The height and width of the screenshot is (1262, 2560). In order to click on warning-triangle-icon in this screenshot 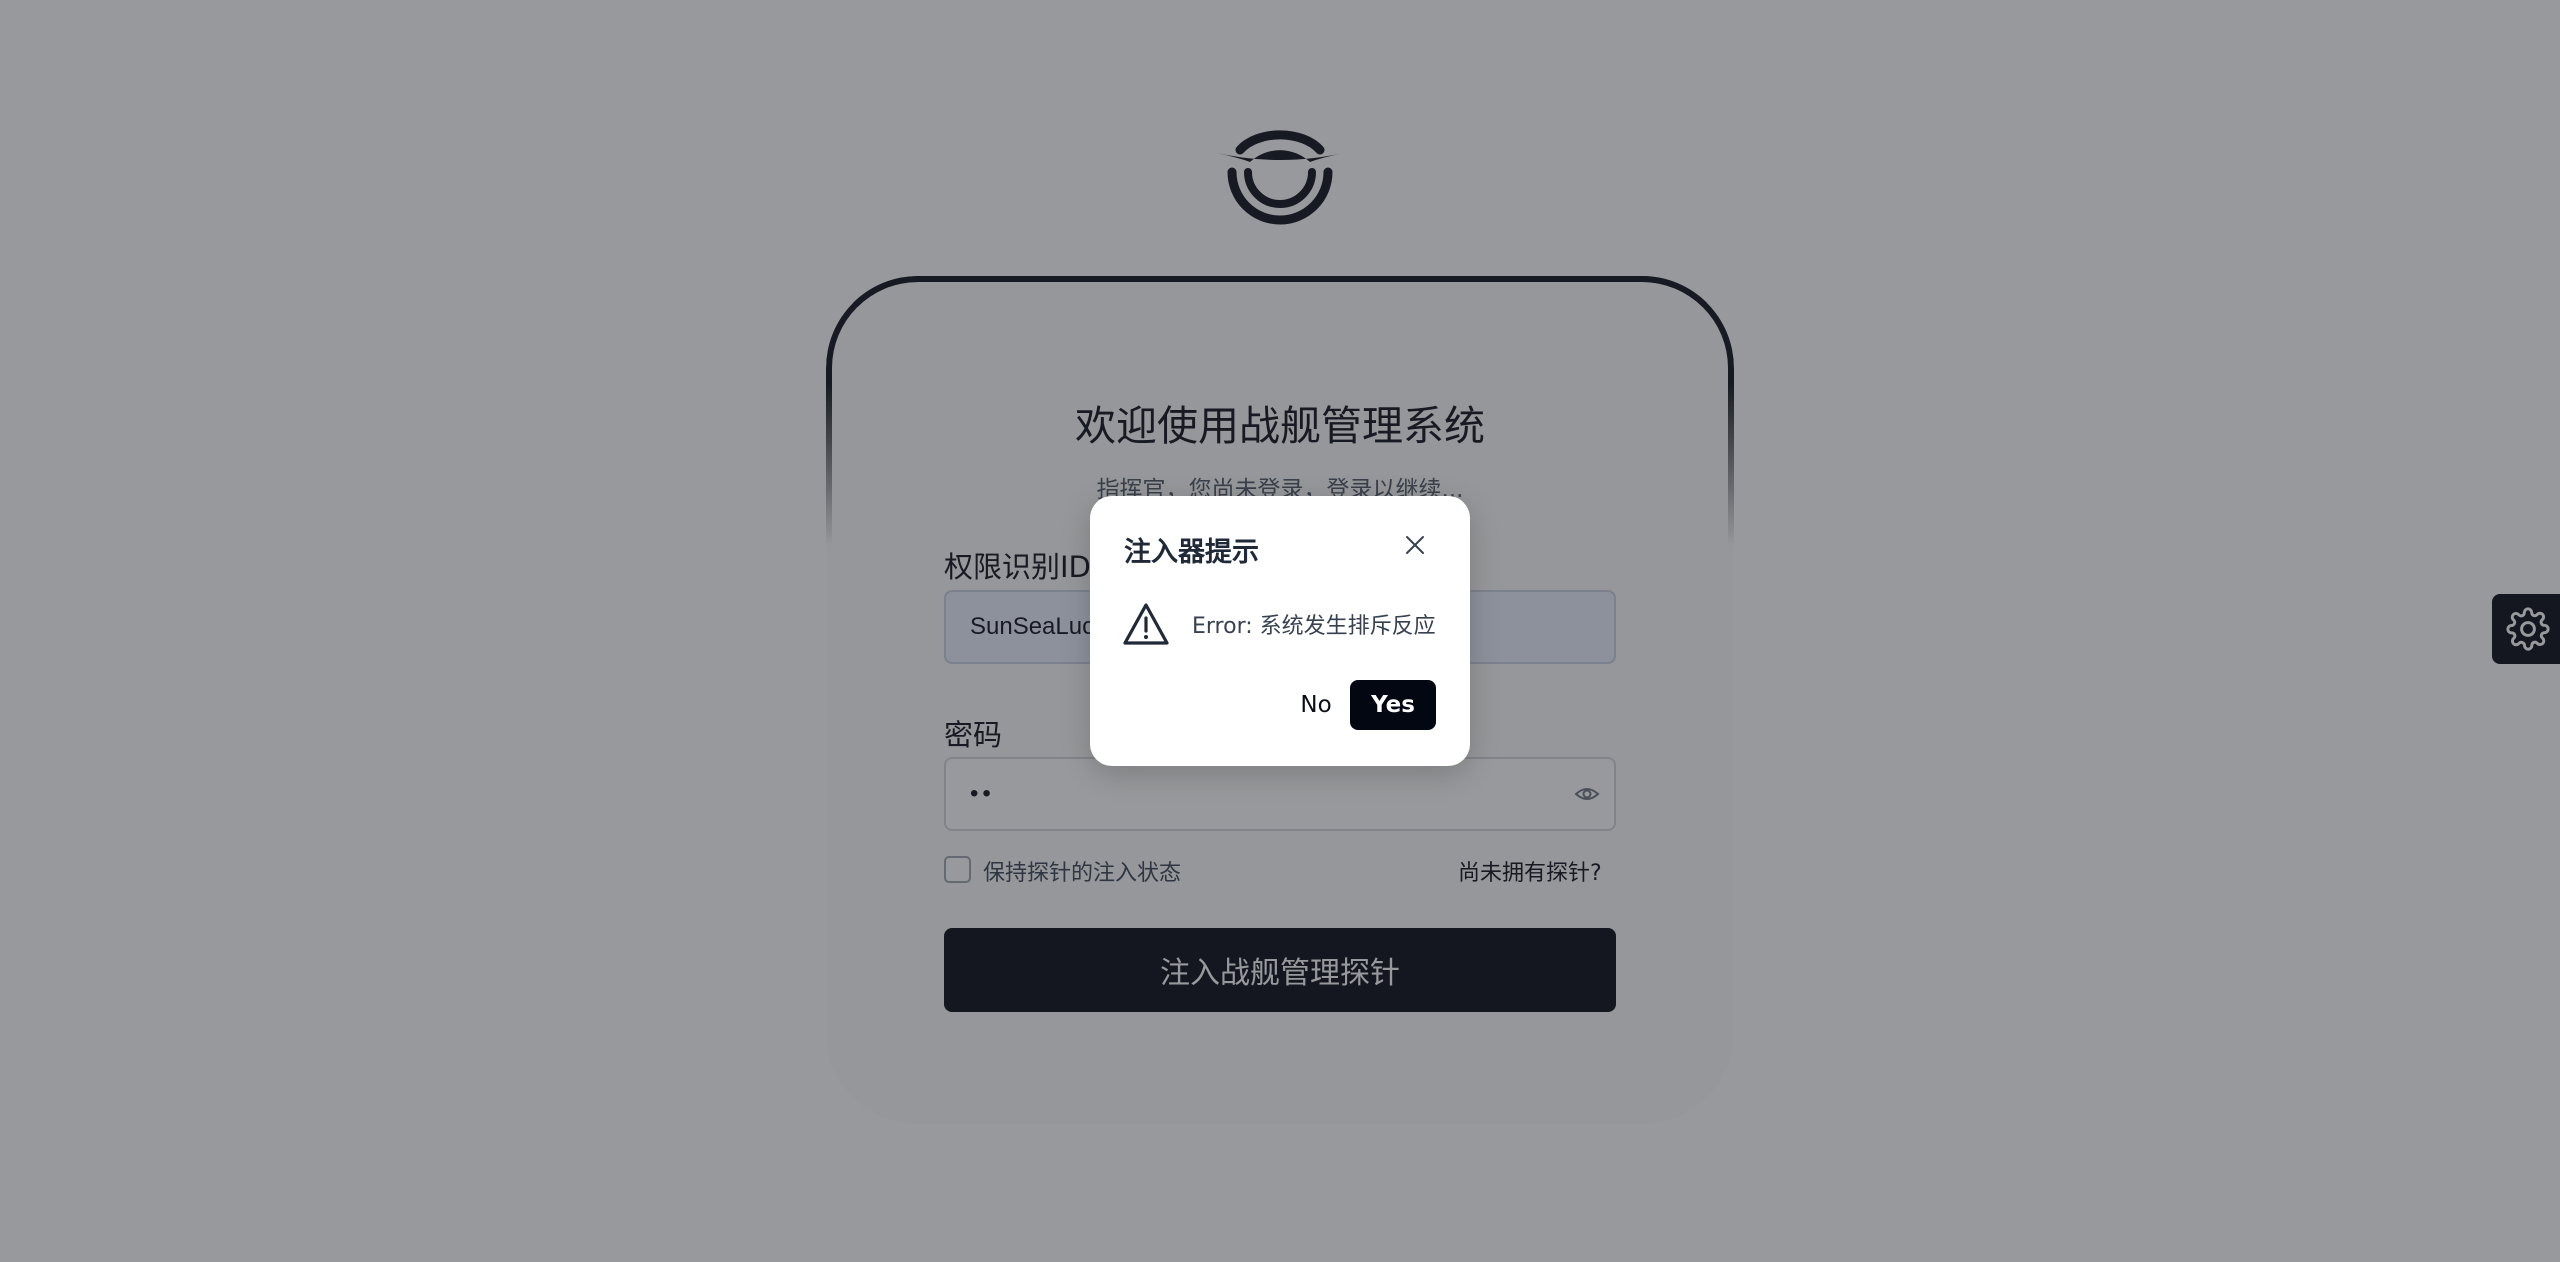, I will do `click(1146, 624)`.